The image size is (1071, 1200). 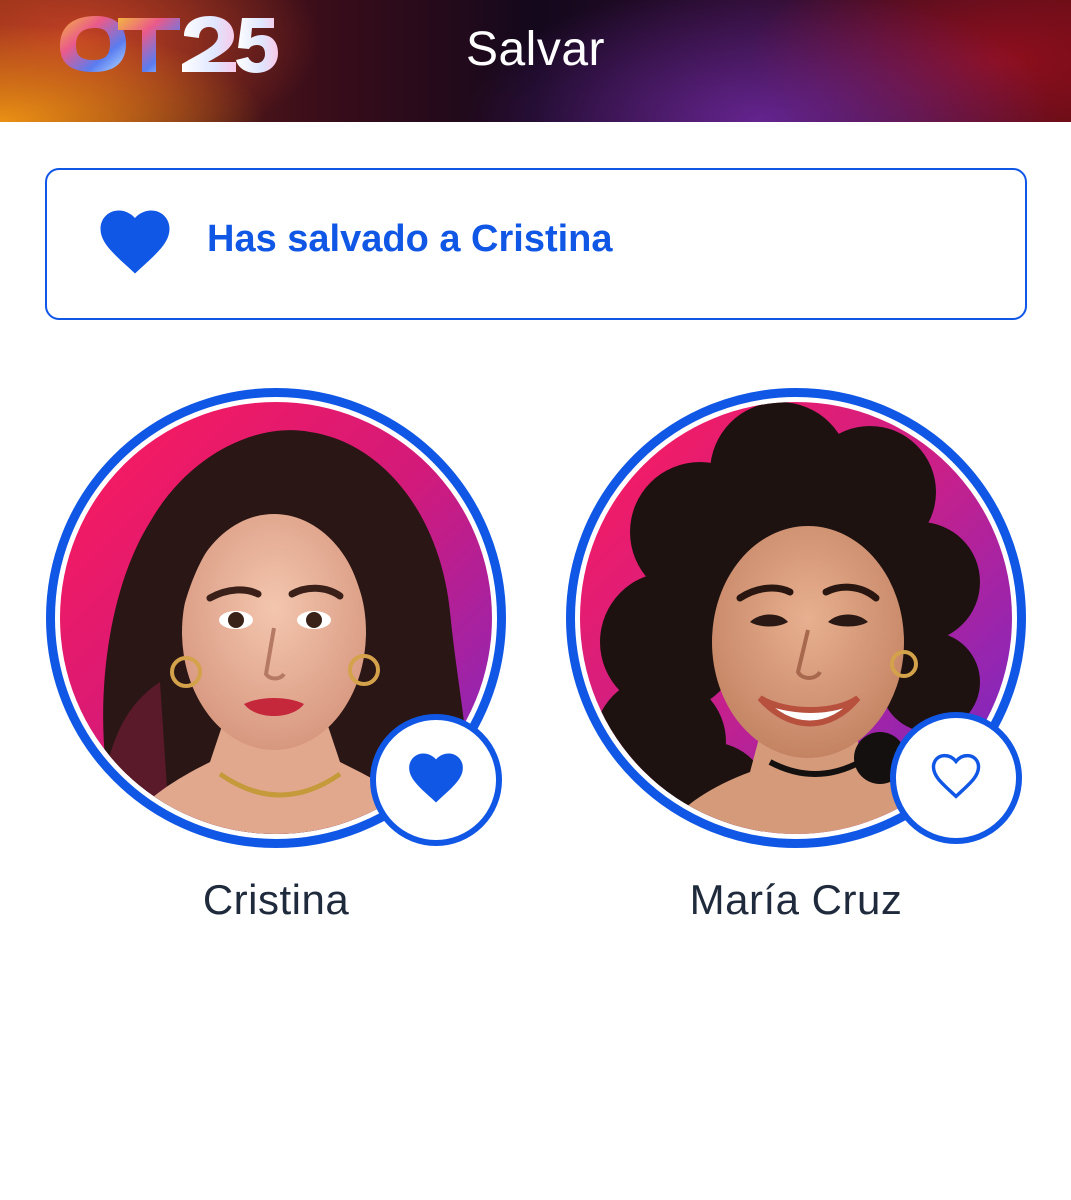 I want to click on save-confirmation-banner: Has salvado a Cristina, so click(x=536, y=244).